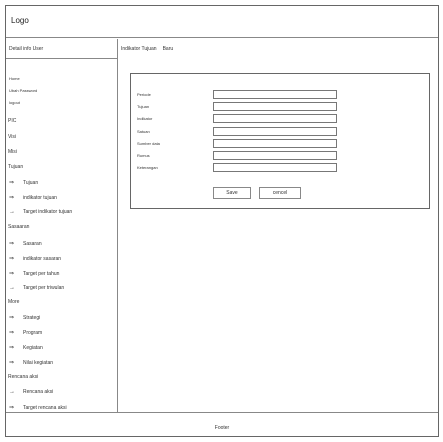 This screenshot has height=442, width=443. I want to click on sidebar-item-label: Program, so click(33, 333).